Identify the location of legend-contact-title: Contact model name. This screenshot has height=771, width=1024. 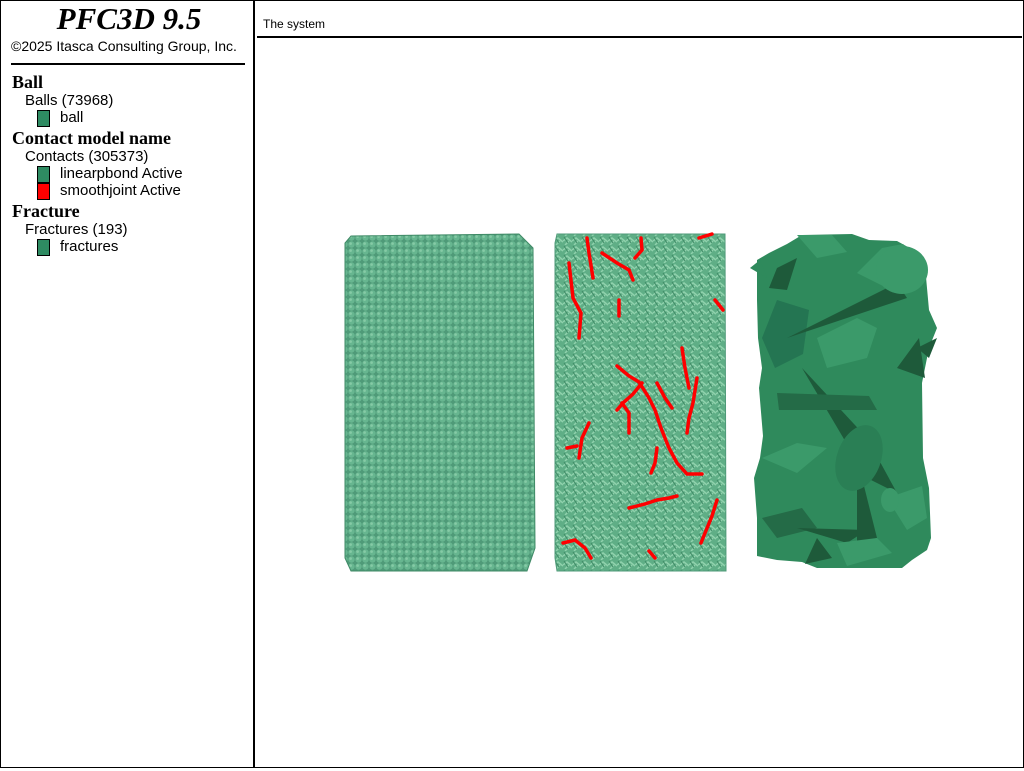
(91, 138).